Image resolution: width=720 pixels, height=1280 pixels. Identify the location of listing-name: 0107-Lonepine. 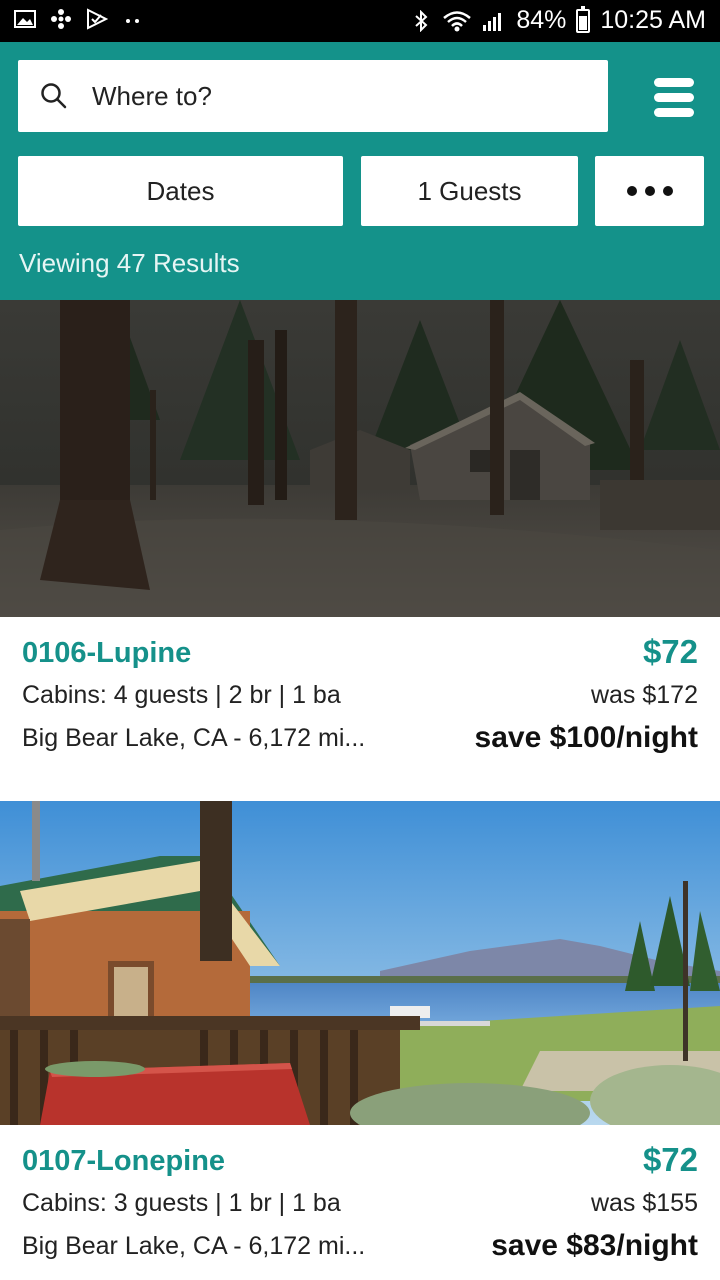
(123, 1161).